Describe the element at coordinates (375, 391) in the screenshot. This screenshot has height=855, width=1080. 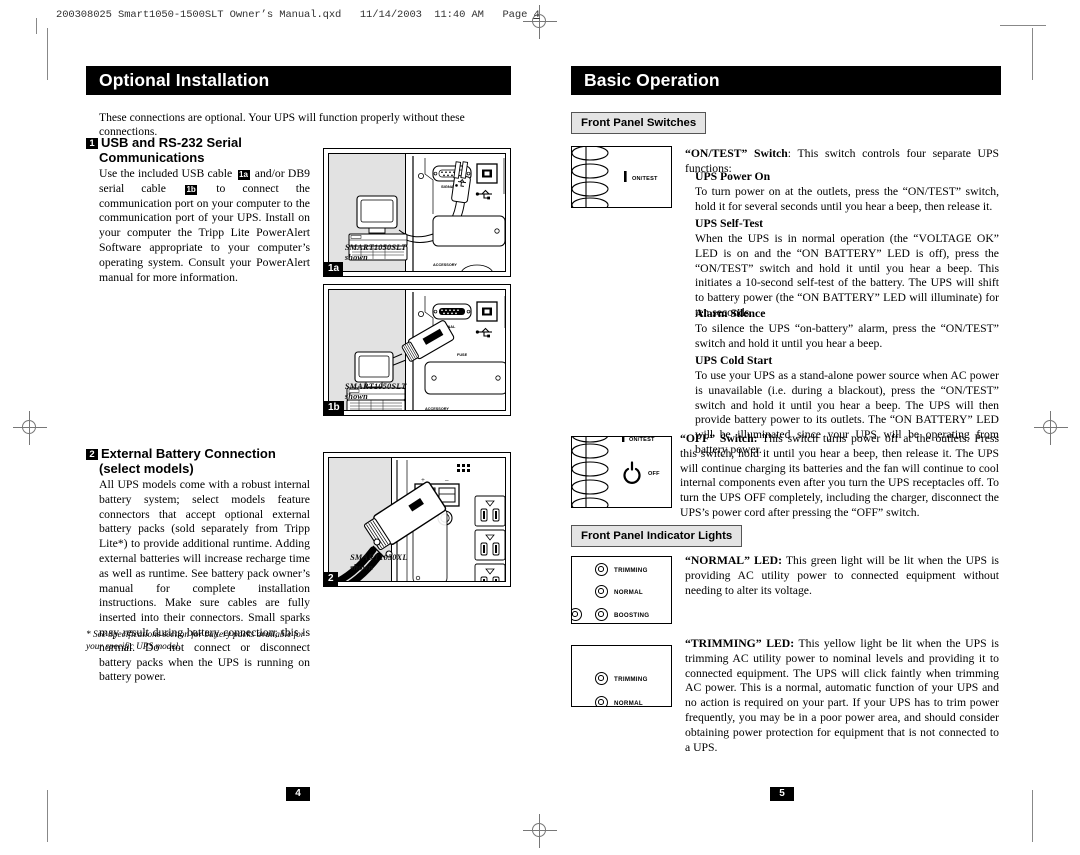
I see `figure-1b-caption: SMART1050SLT shown` at that location.